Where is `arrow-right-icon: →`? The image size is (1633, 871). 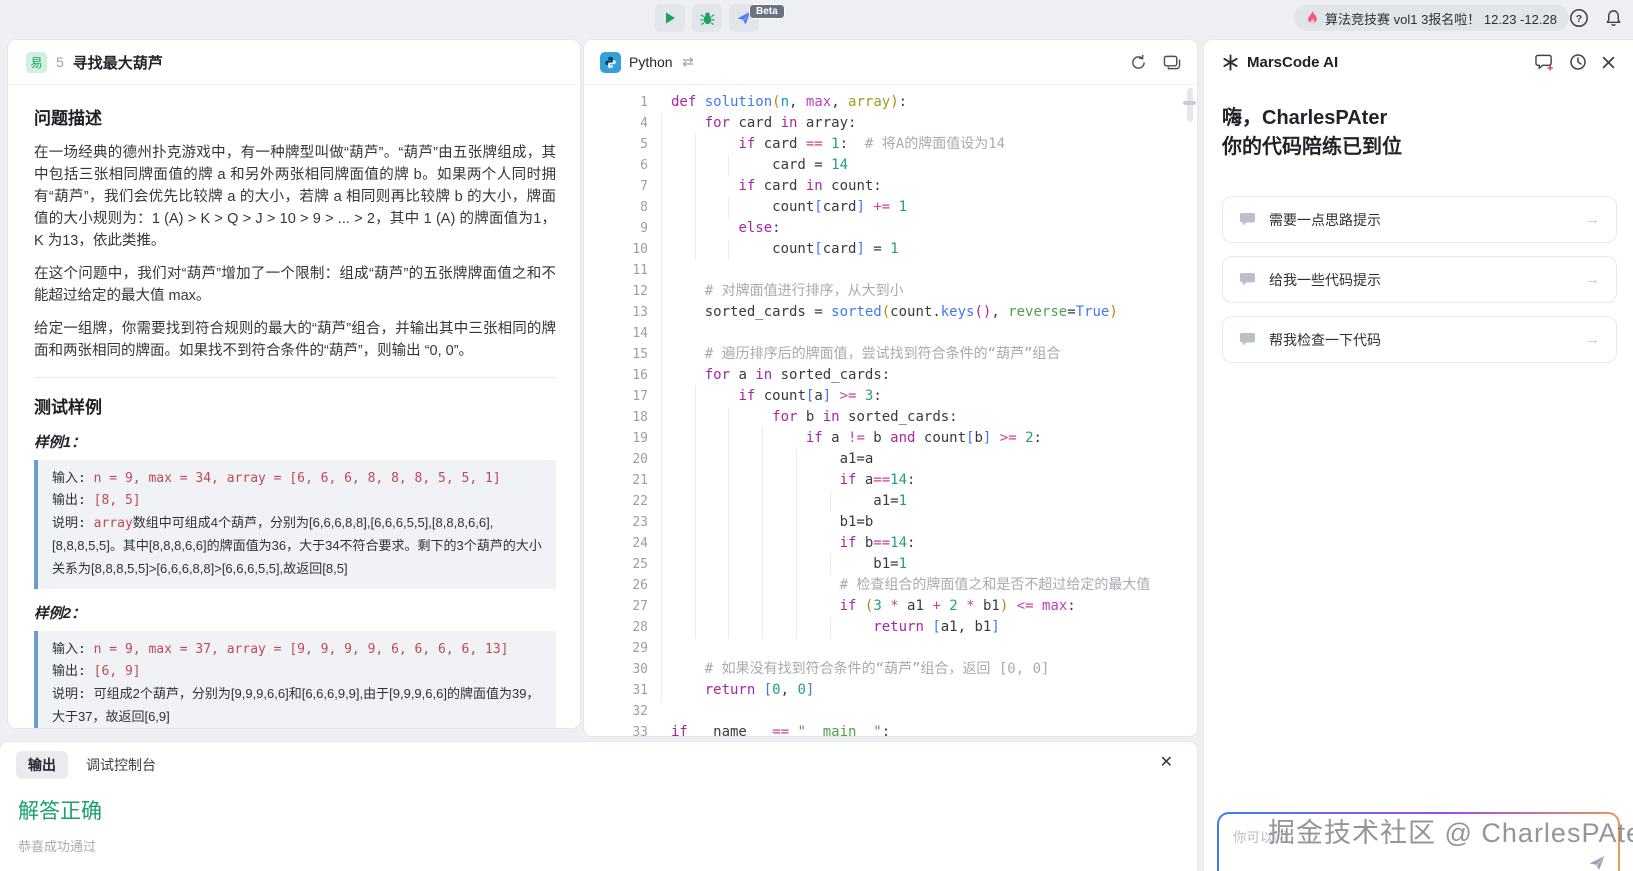
arrow-right-icon: → is located at coordinates (1592, 219).